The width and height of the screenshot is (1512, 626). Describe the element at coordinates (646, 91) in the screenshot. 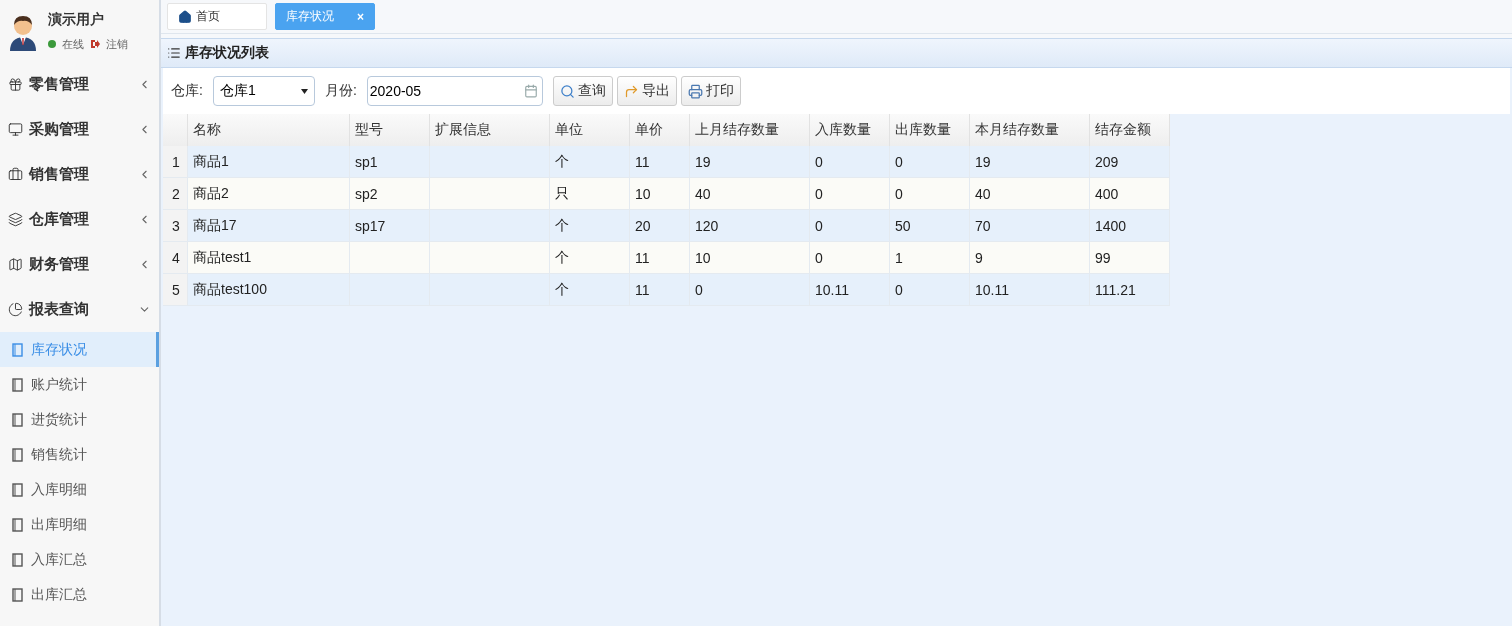

I see `export-button: 导出` at that location.